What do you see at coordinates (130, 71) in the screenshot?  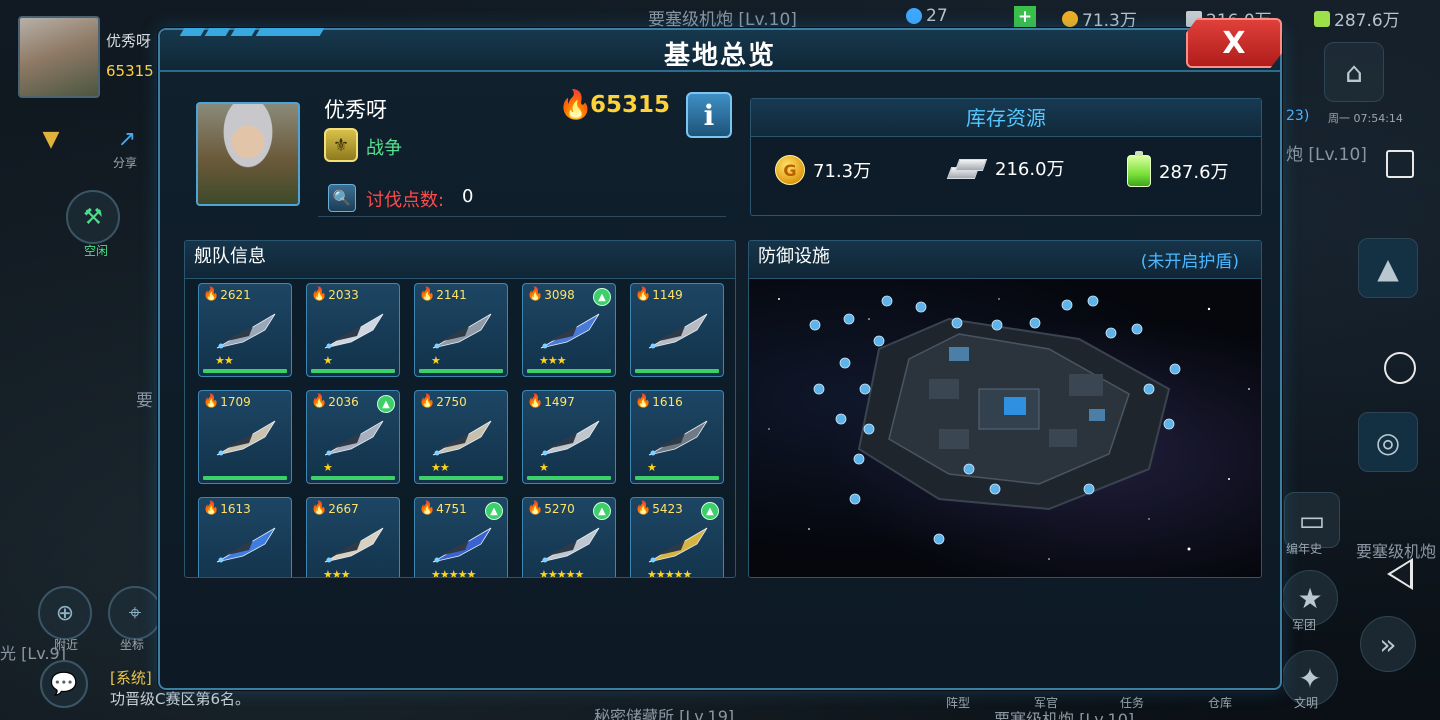 I see `background-player-power: 65315` at bounding box center [130, 71].